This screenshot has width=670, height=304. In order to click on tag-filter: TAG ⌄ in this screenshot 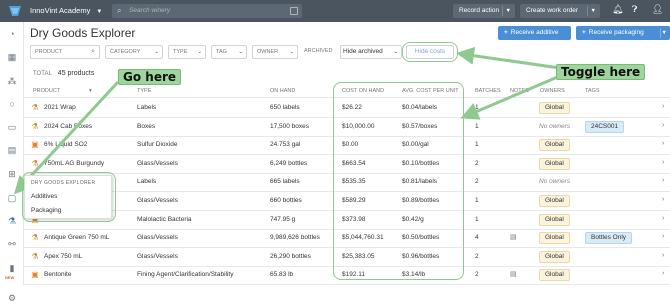, I will do `click(229, 52)`.